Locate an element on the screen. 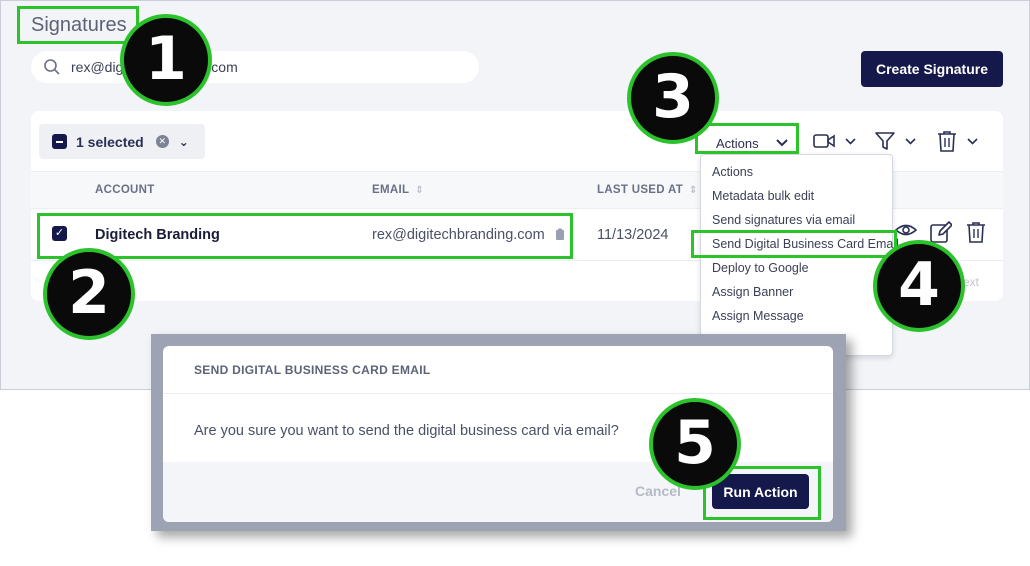 This screenshot has width=1030, height=566. video-icon is located at coordinates (824, 141).